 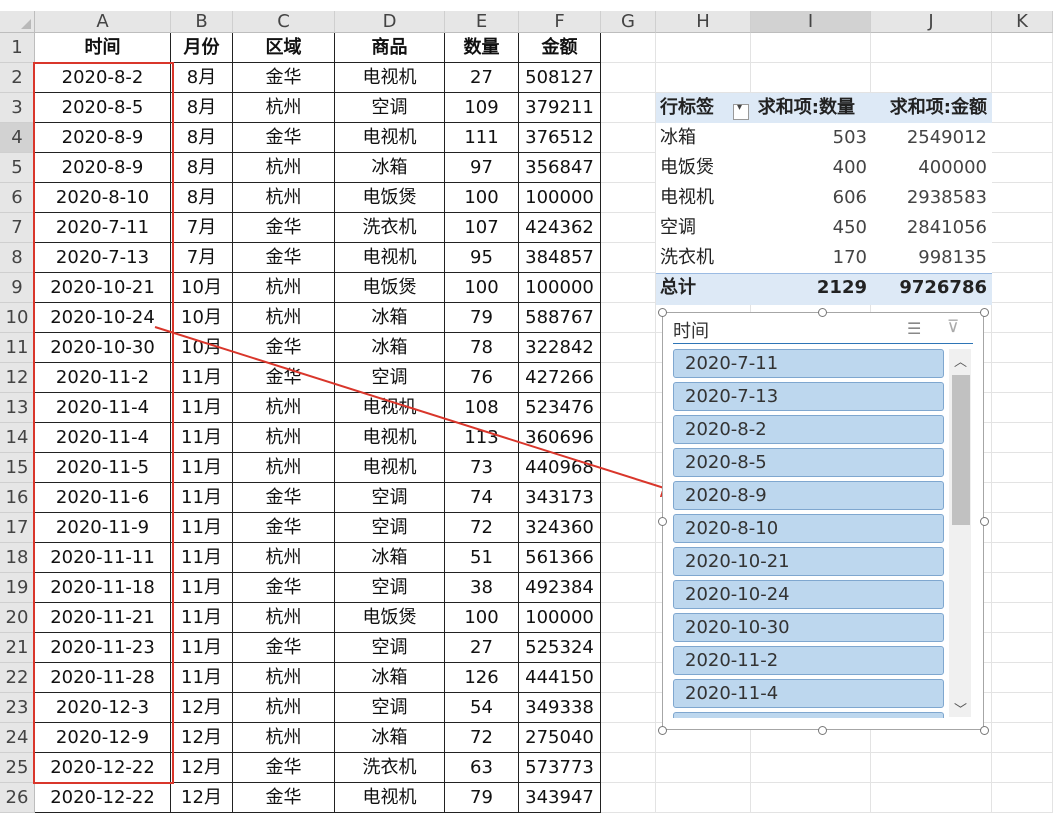 What do you see at coordinates (808, 462) in the screenshot?
I see `slicer-item: 2020-8-5` at bounding box center [808, 462].